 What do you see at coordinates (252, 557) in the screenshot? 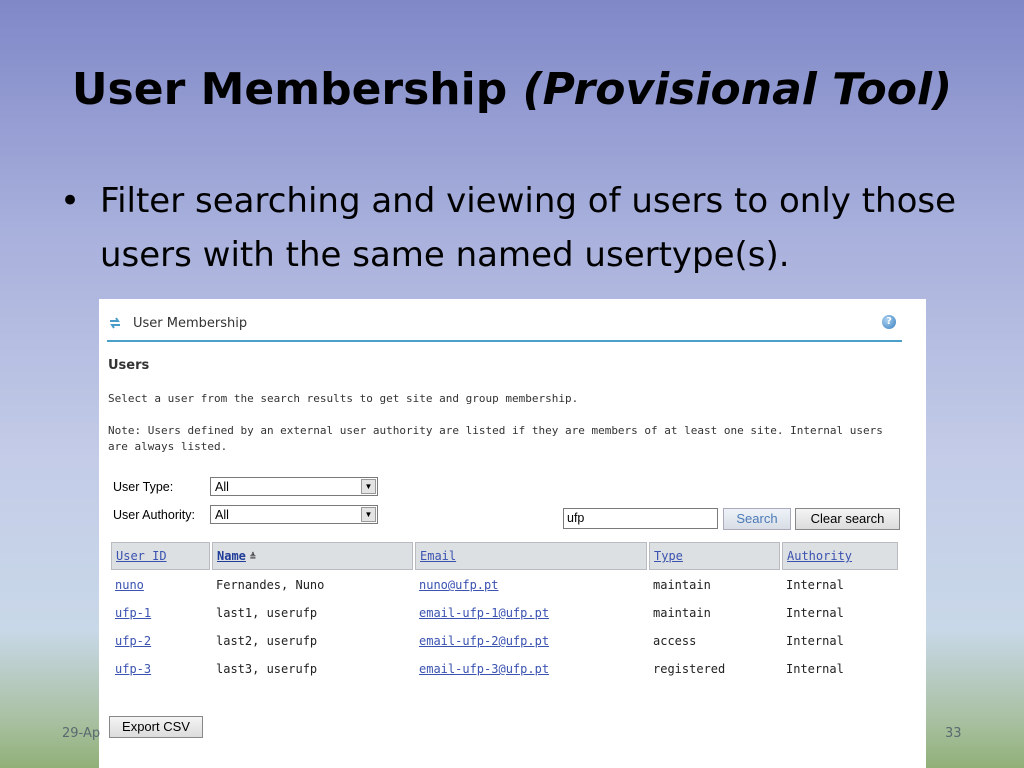
I see `sort-ascending-icon: ≜` at bounding box center [252, 557].